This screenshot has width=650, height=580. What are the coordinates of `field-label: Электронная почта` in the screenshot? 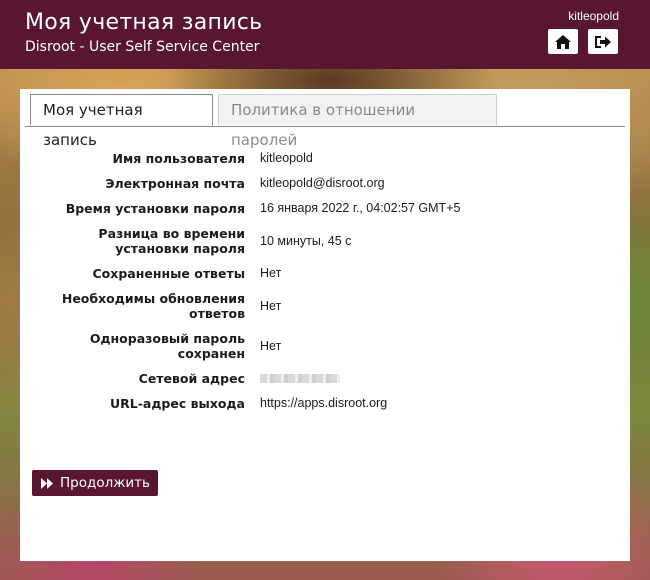 It's located at (175, 183).